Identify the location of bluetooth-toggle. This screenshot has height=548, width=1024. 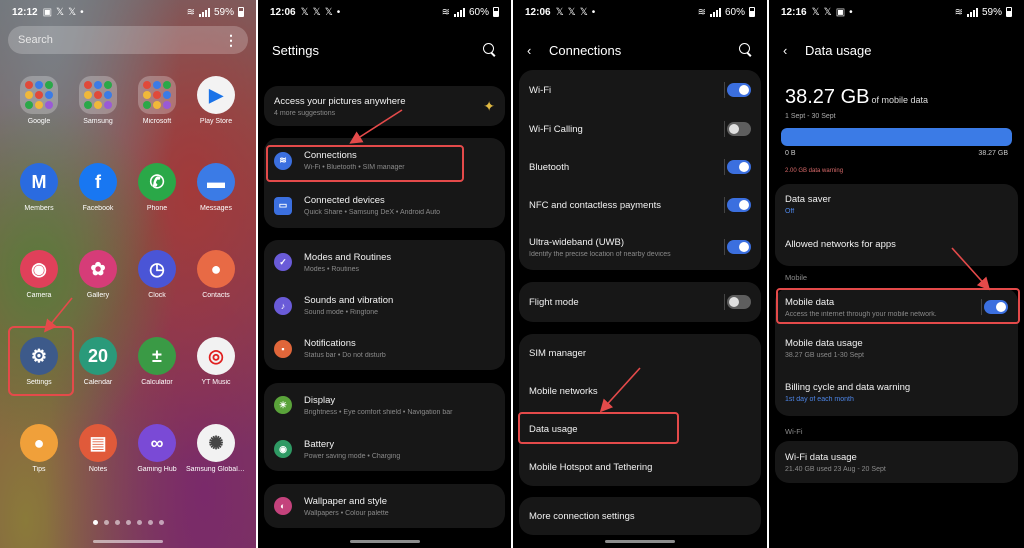
(739, 167).